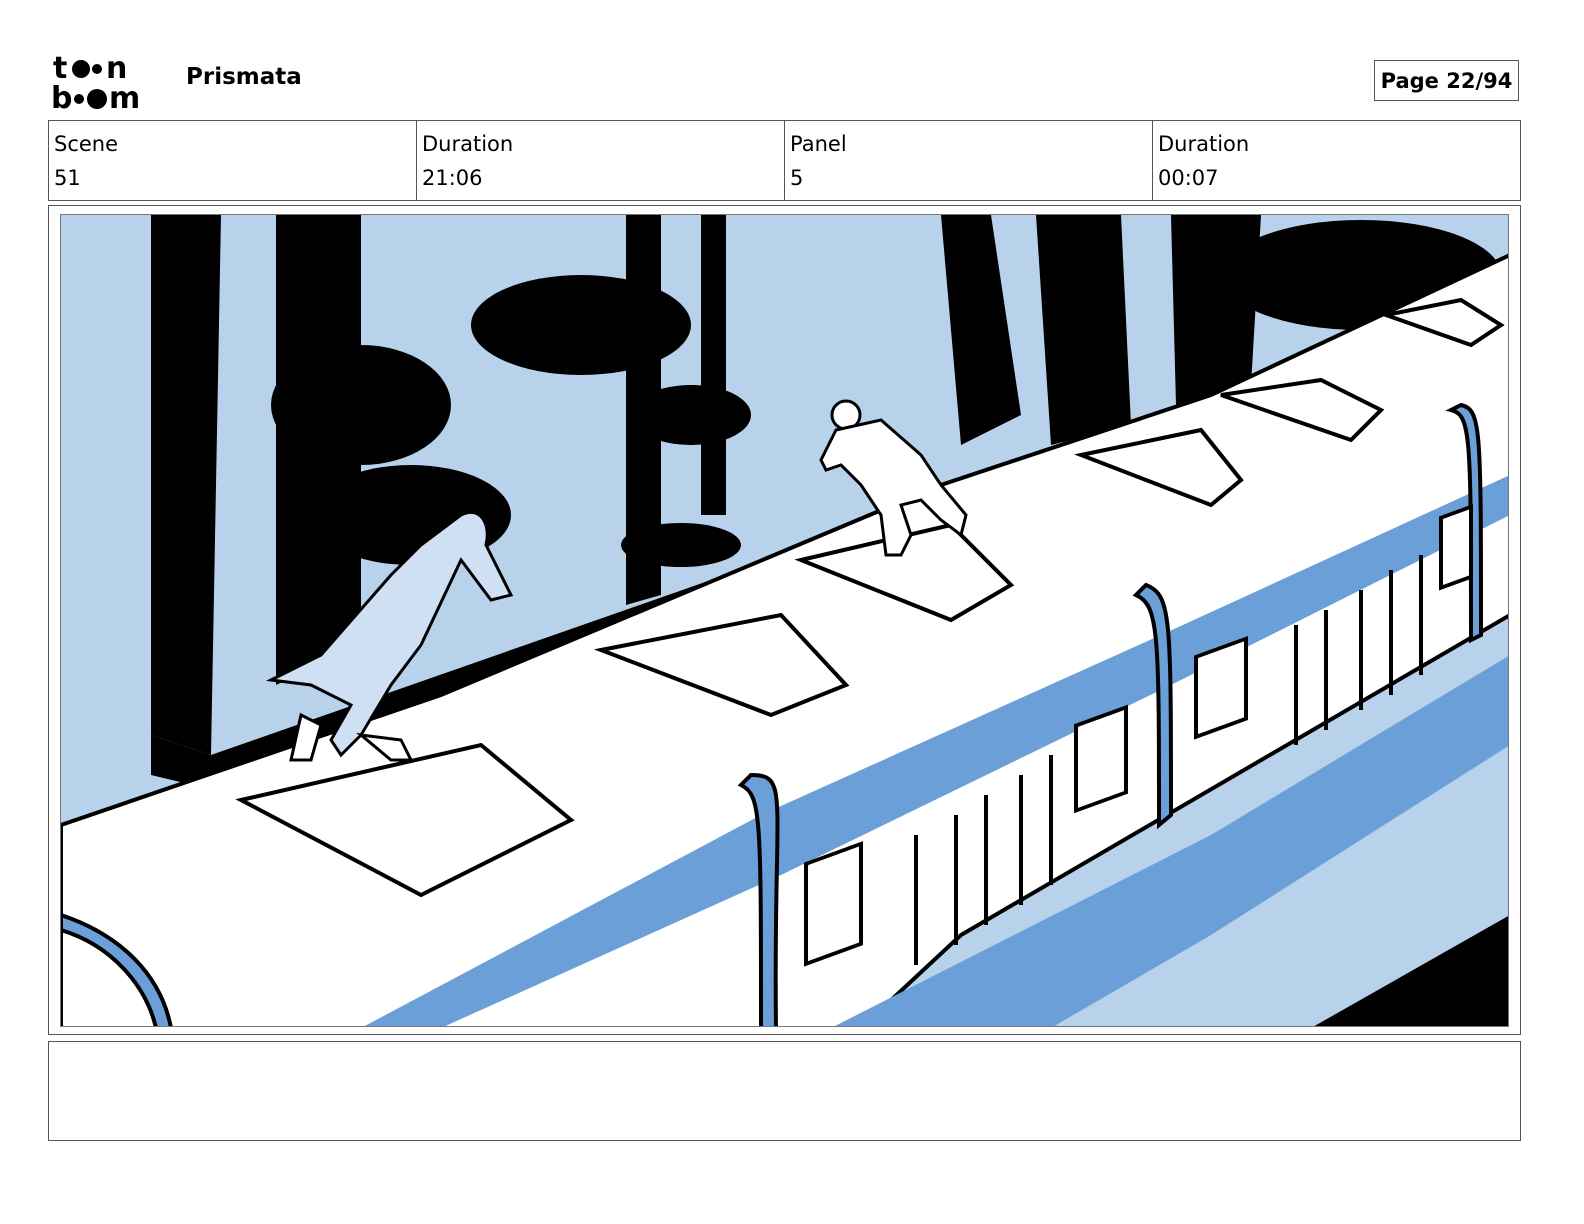 The image size is (1584, 1224). Describe the element at coordinates (124, 96) in the screenshot. I see `svg-text: m` at that location.